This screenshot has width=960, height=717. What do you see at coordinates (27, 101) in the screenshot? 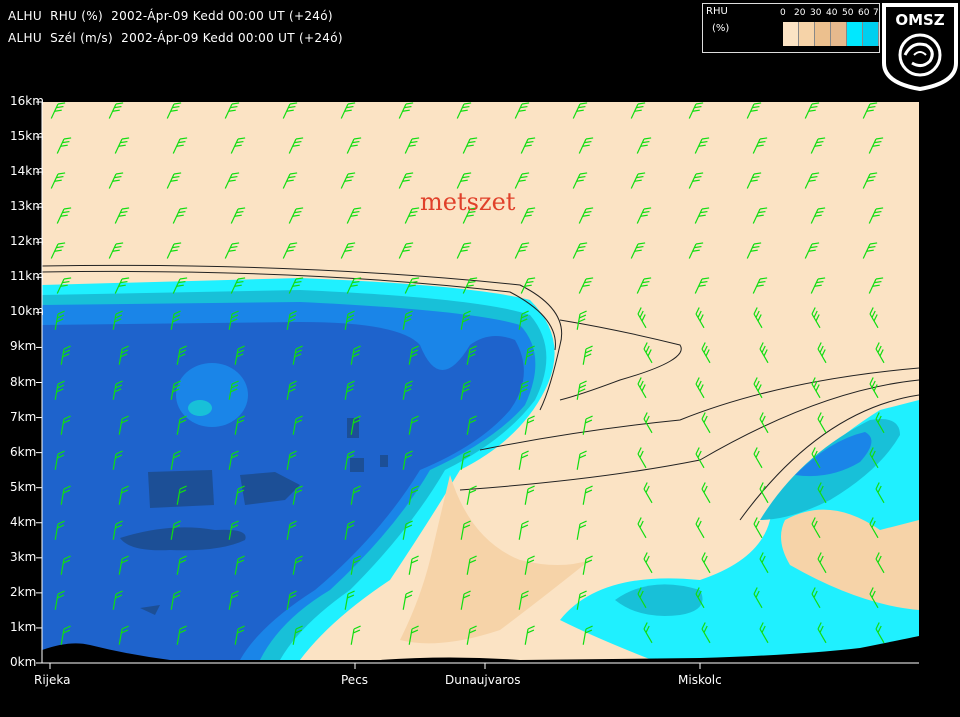
I see `y-tick-label: 16km` at bounding box center [27, 101].